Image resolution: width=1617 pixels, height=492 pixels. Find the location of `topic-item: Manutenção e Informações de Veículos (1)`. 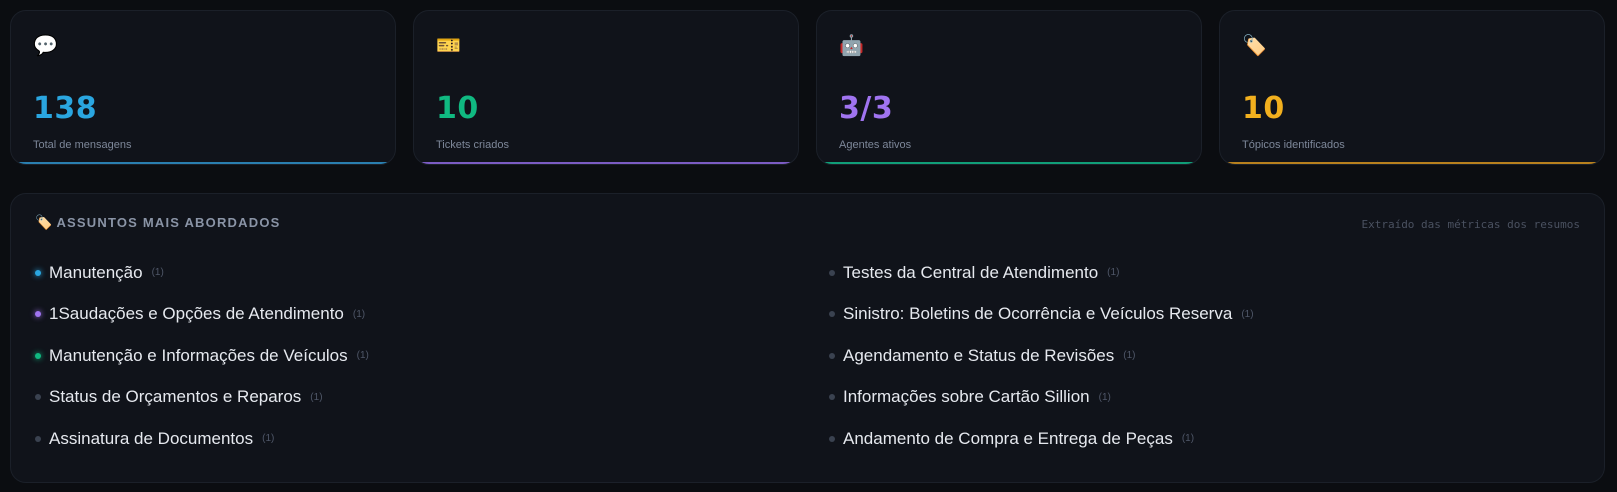

topic-item: Manutenção e Informações de Veículos (1) is located at coordinates (202, 356).